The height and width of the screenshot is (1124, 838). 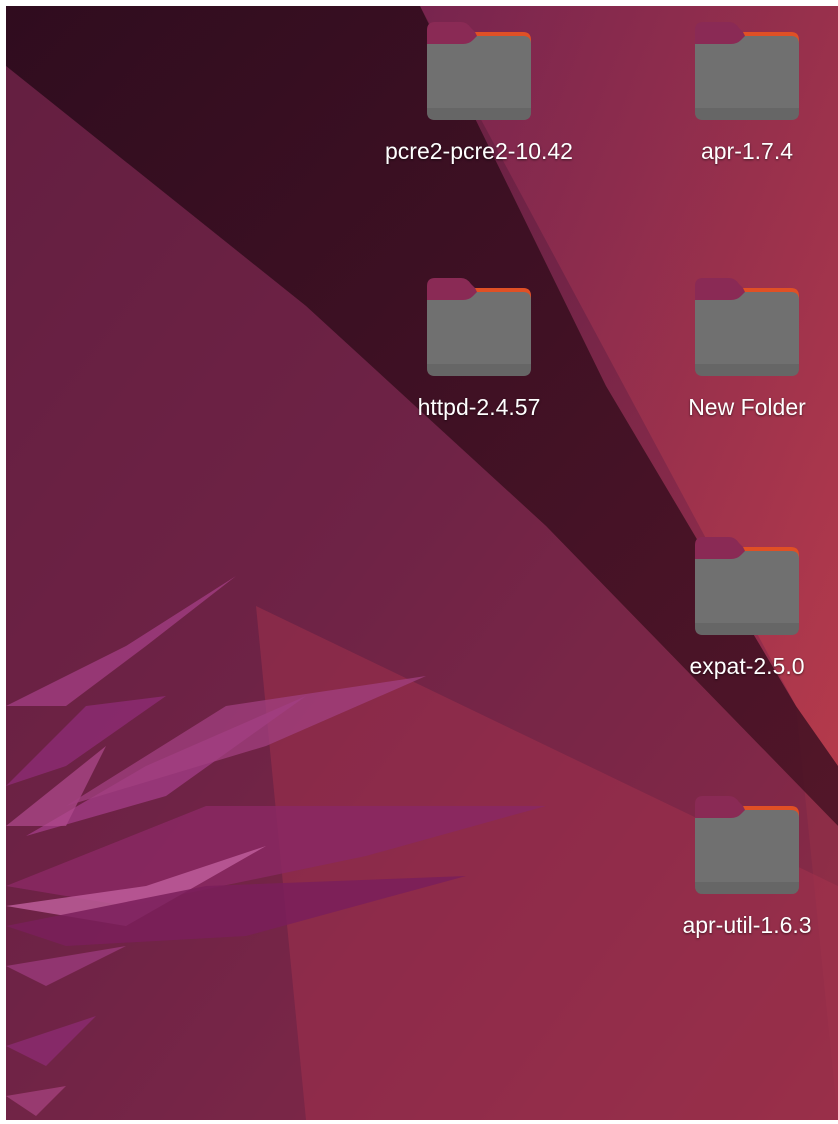 I want to click on desktop-folder-new-folder: New Folder, so click(x=730, y=347).